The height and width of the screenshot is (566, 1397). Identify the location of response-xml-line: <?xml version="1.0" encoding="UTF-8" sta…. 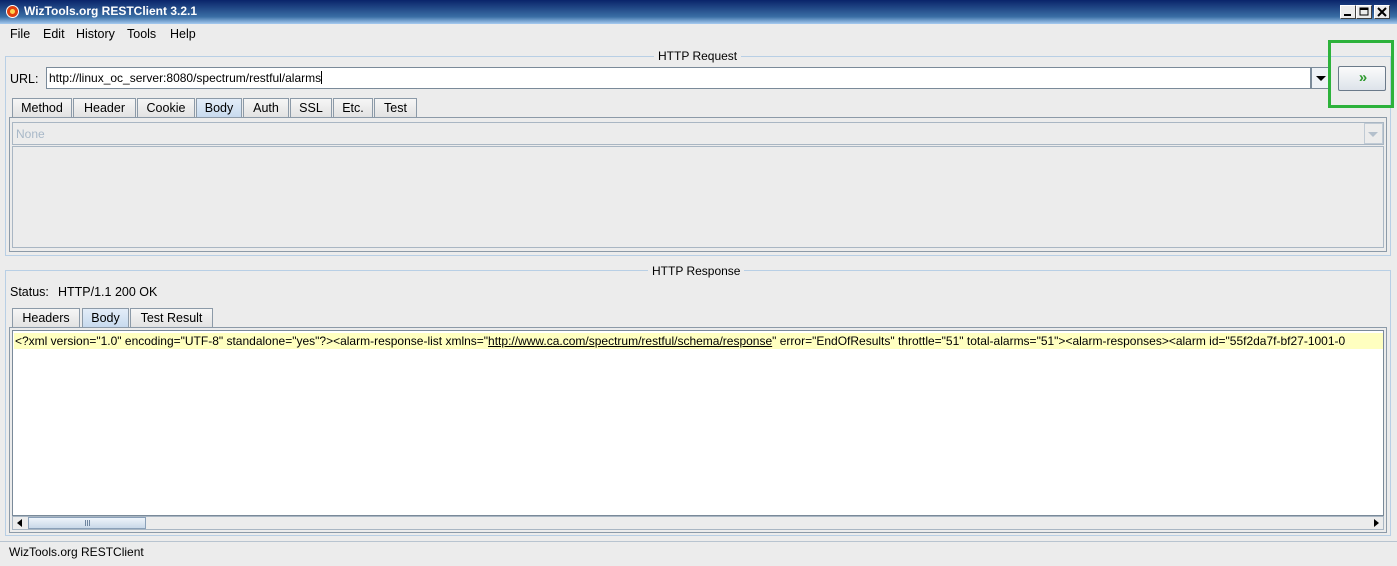
(698, 341).